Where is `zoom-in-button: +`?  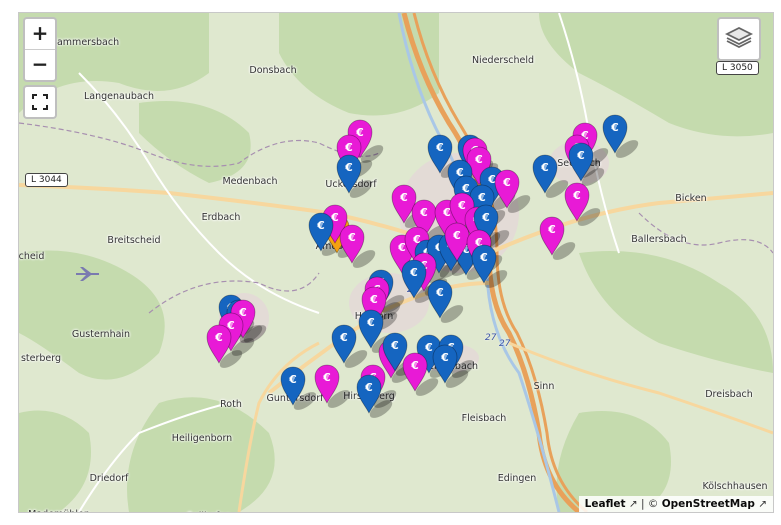
zoom-in-button: + is located at coordinates (40, 34).